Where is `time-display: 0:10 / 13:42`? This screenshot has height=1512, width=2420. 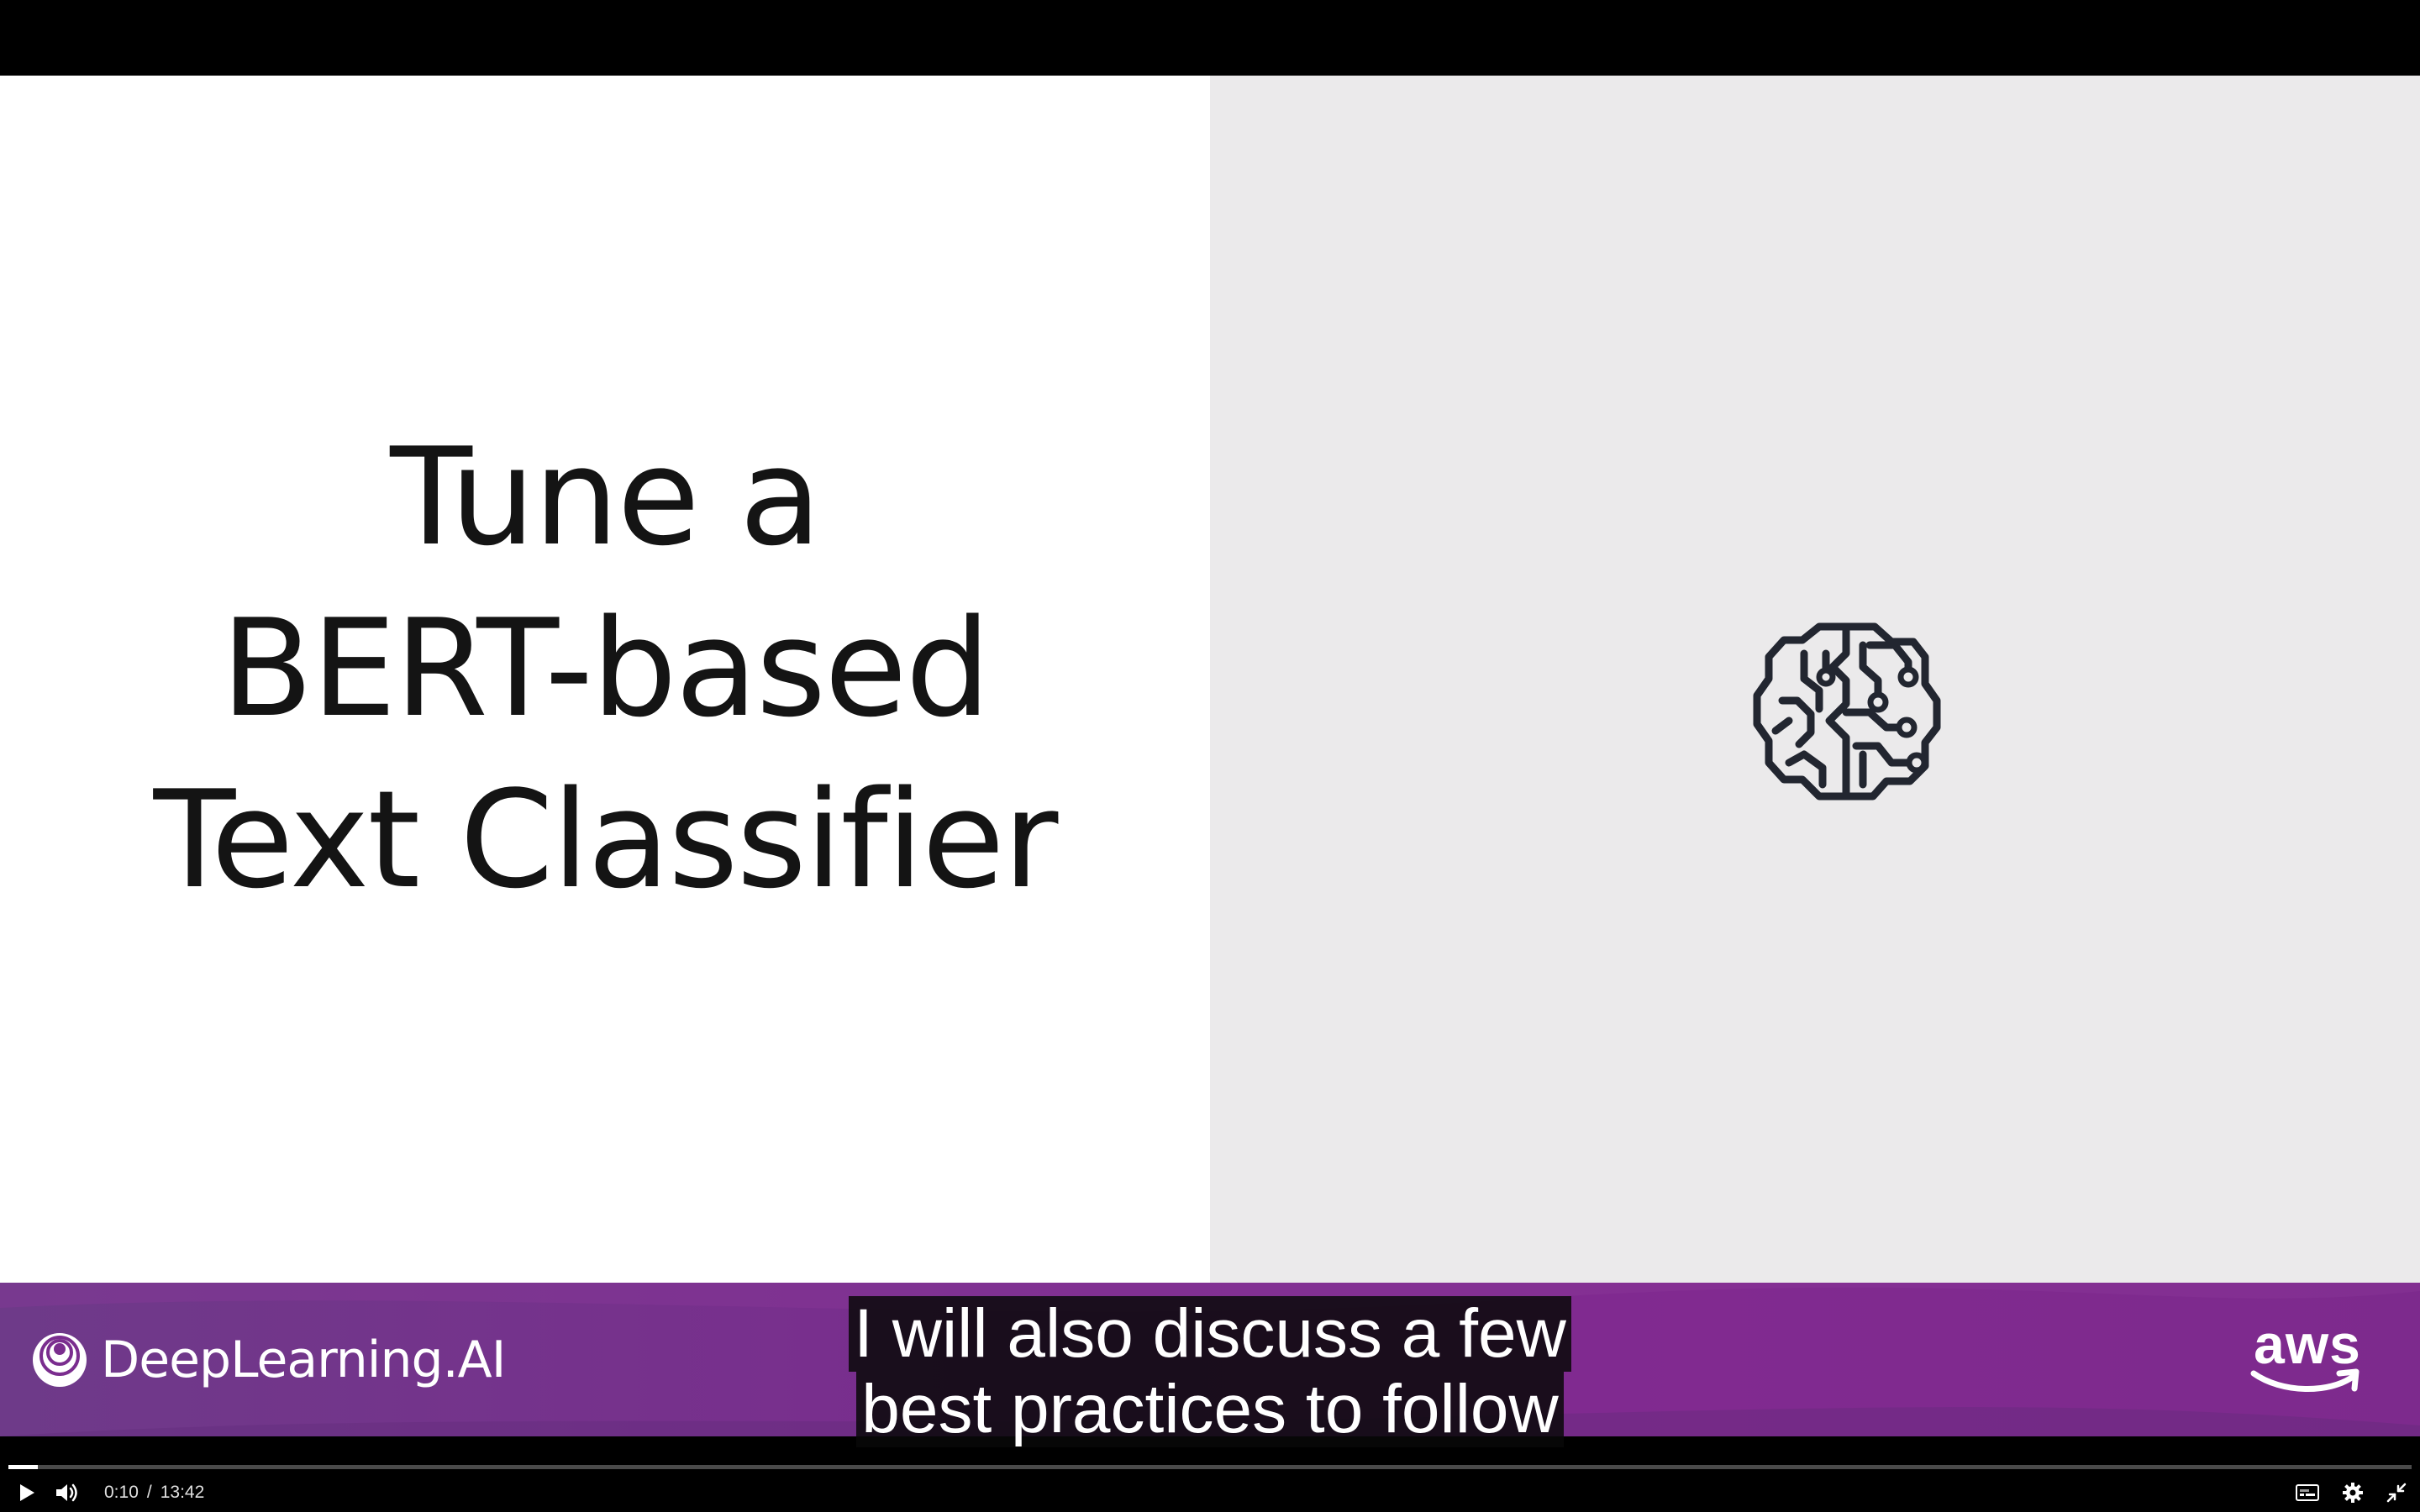 time-display: 0:10 / 13:42 is located at coordinates (154, 1492).